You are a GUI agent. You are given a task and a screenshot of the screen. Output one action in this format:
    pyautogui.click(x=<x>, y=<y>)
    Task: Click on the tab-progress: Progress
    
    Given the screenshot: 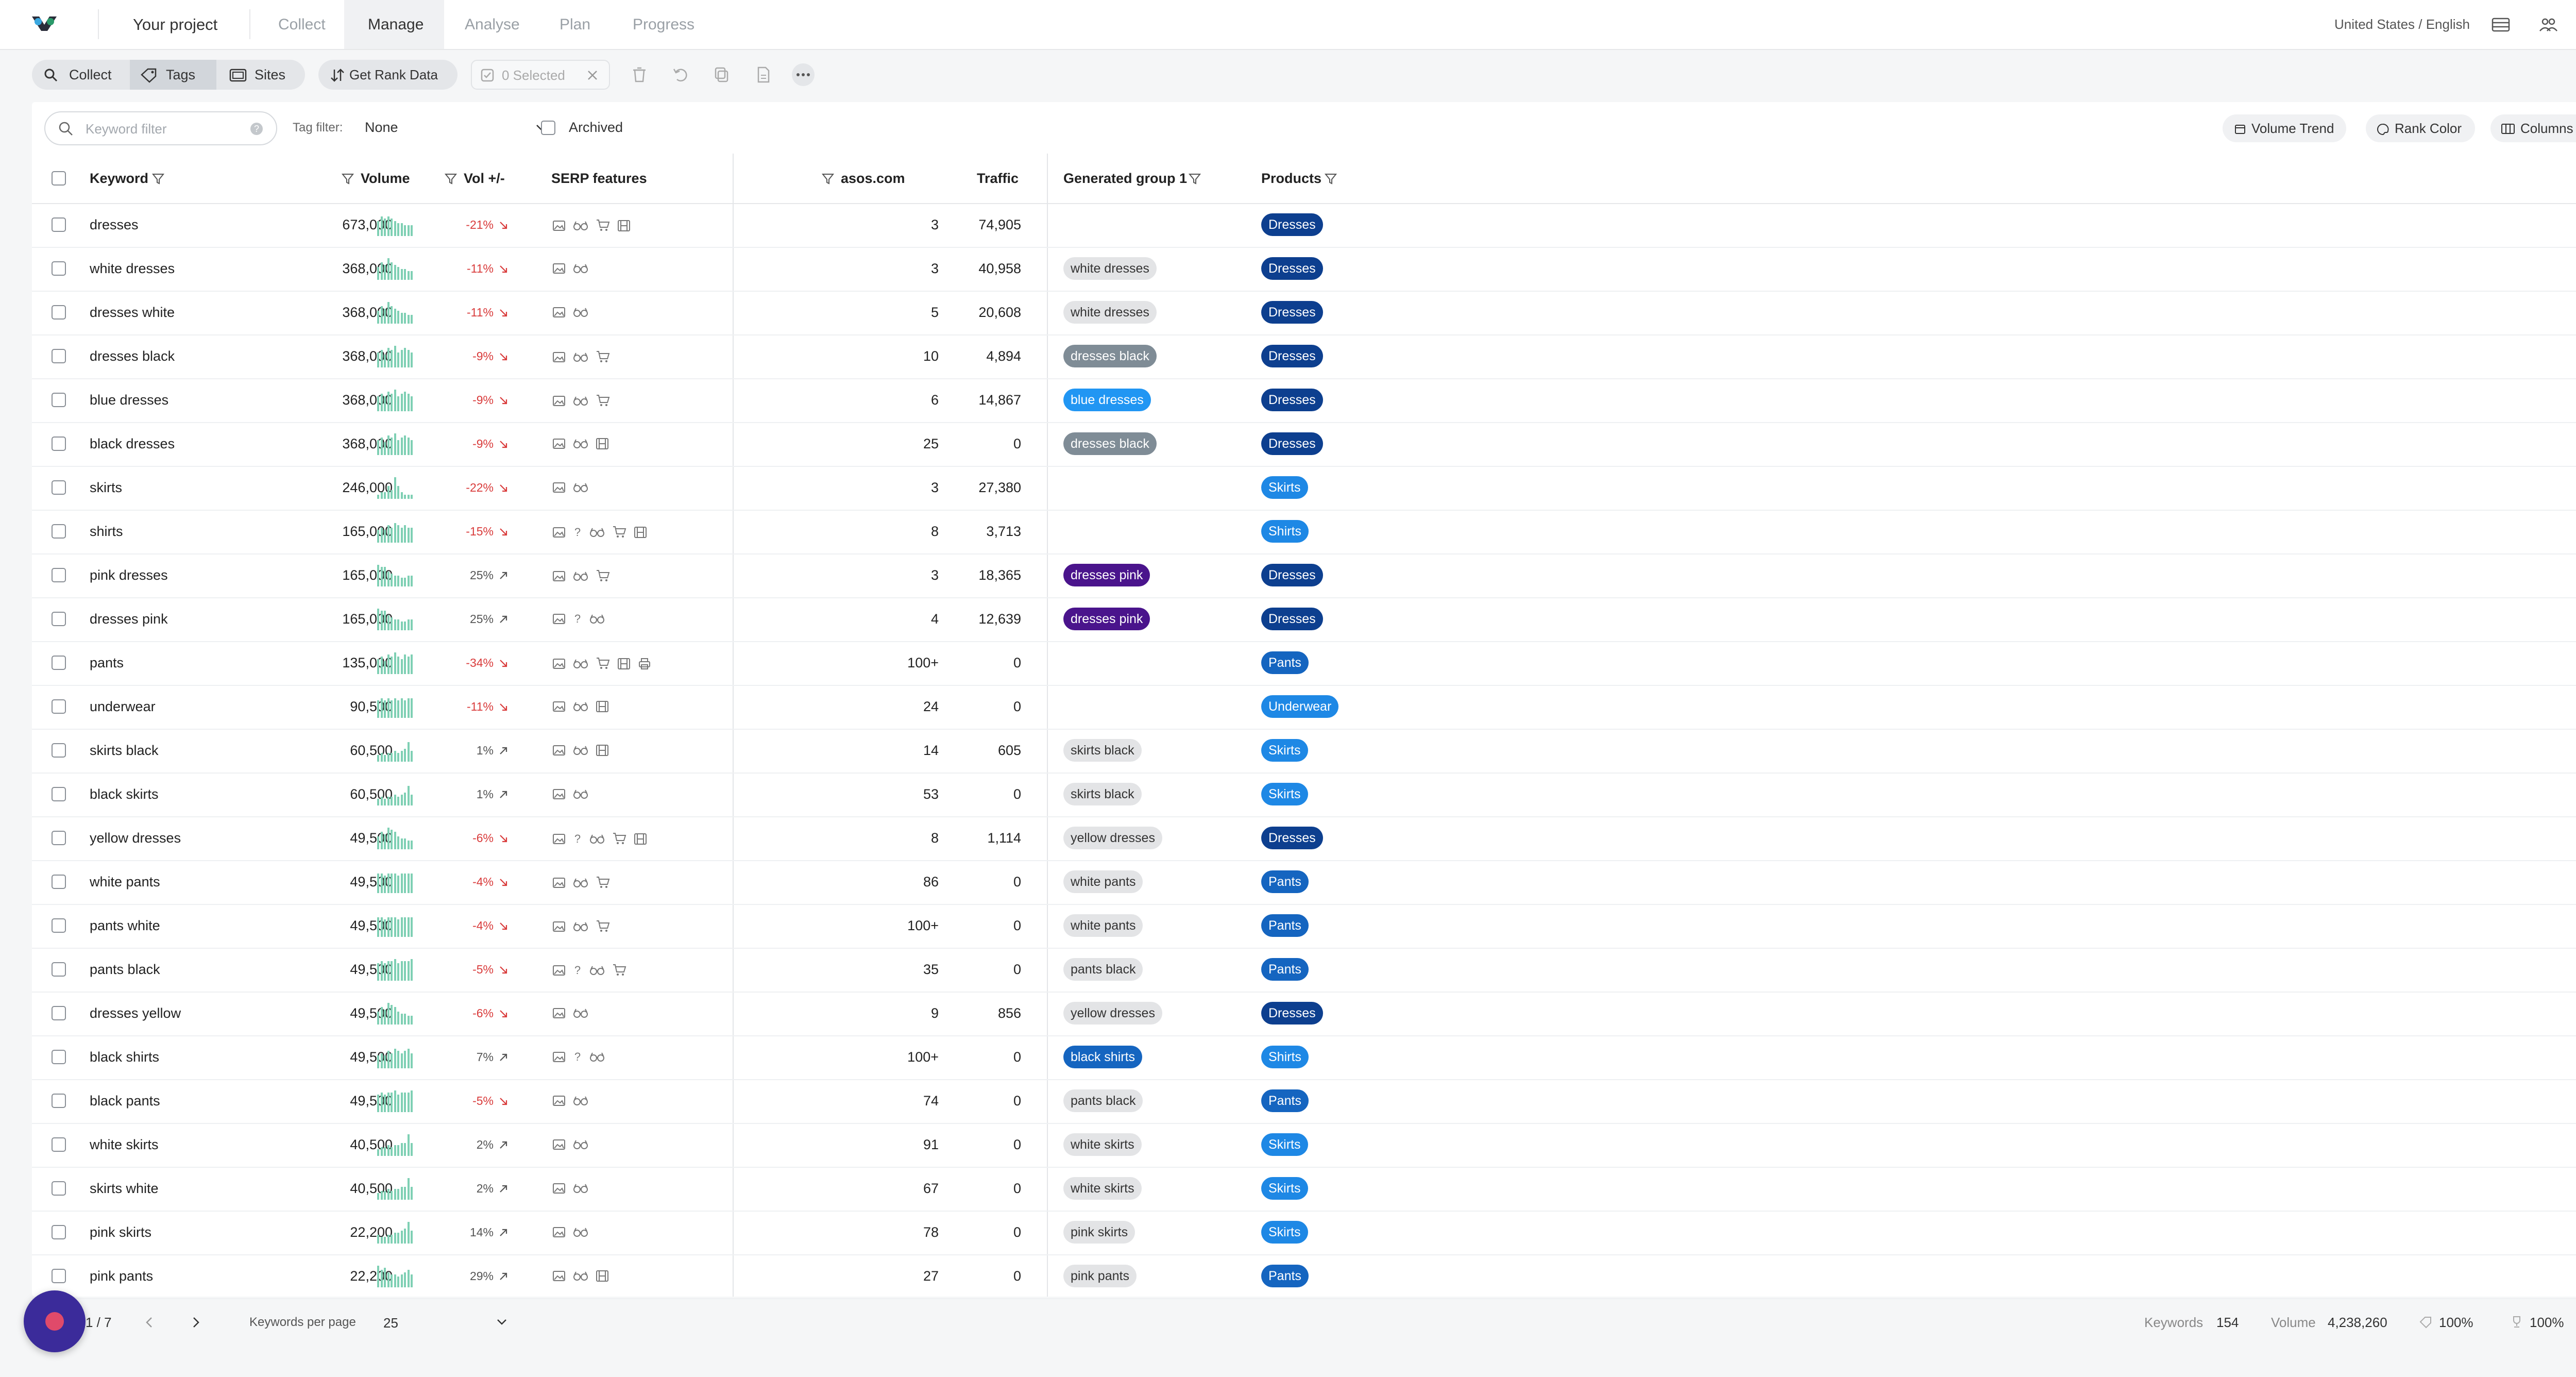 What is the action you would take?
    pyautogui.click(x=663, y=24)
    